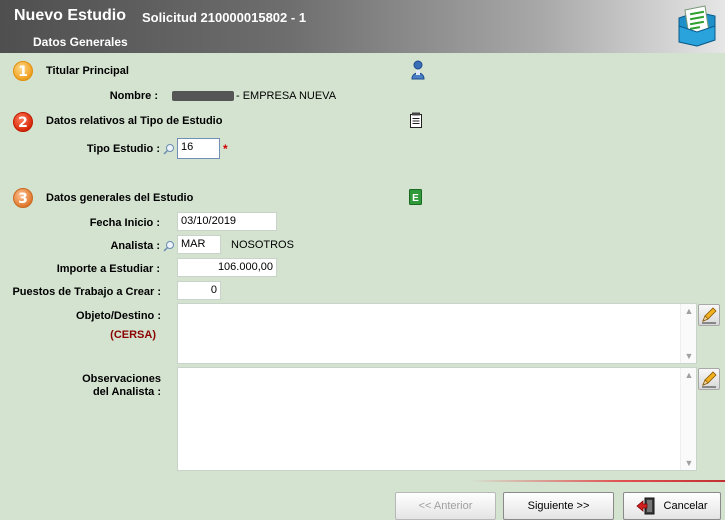 This screenshot has width=725, height=520. What do you see at coordinates (418, 70) in the screenshot?
I see `person-icon` at bounding box center [418, 70].